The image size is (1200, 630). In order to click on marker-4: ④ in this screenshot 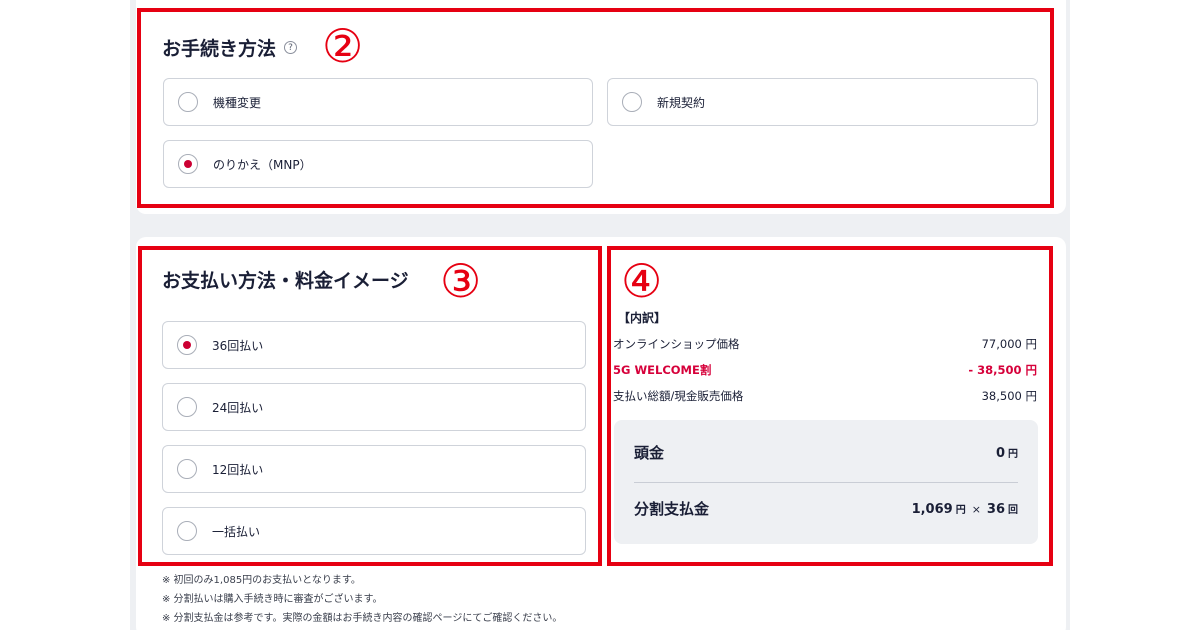, I will do `click(642, 281)`.